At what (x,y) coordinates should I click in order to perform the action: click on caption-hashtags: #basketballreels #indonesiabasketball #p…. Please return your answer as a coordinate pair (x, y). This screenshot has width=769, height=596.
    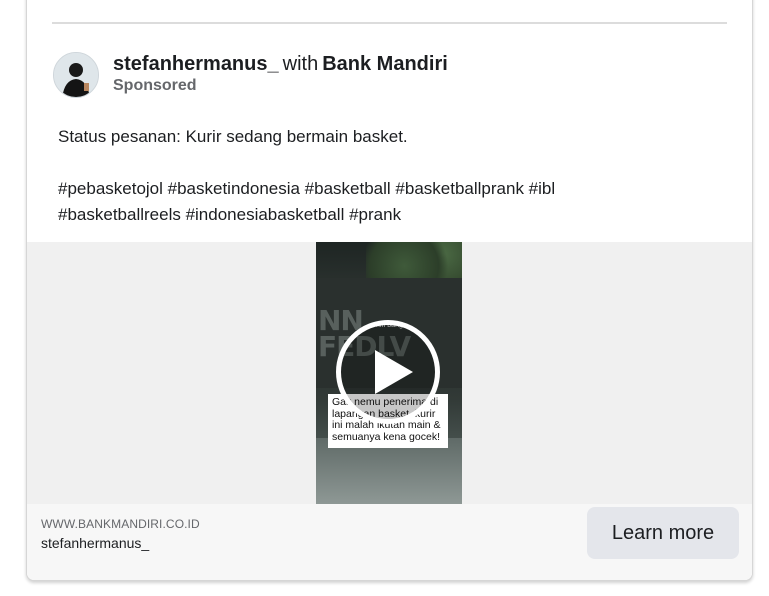
    Looking at the image, I should click on (388, 215).